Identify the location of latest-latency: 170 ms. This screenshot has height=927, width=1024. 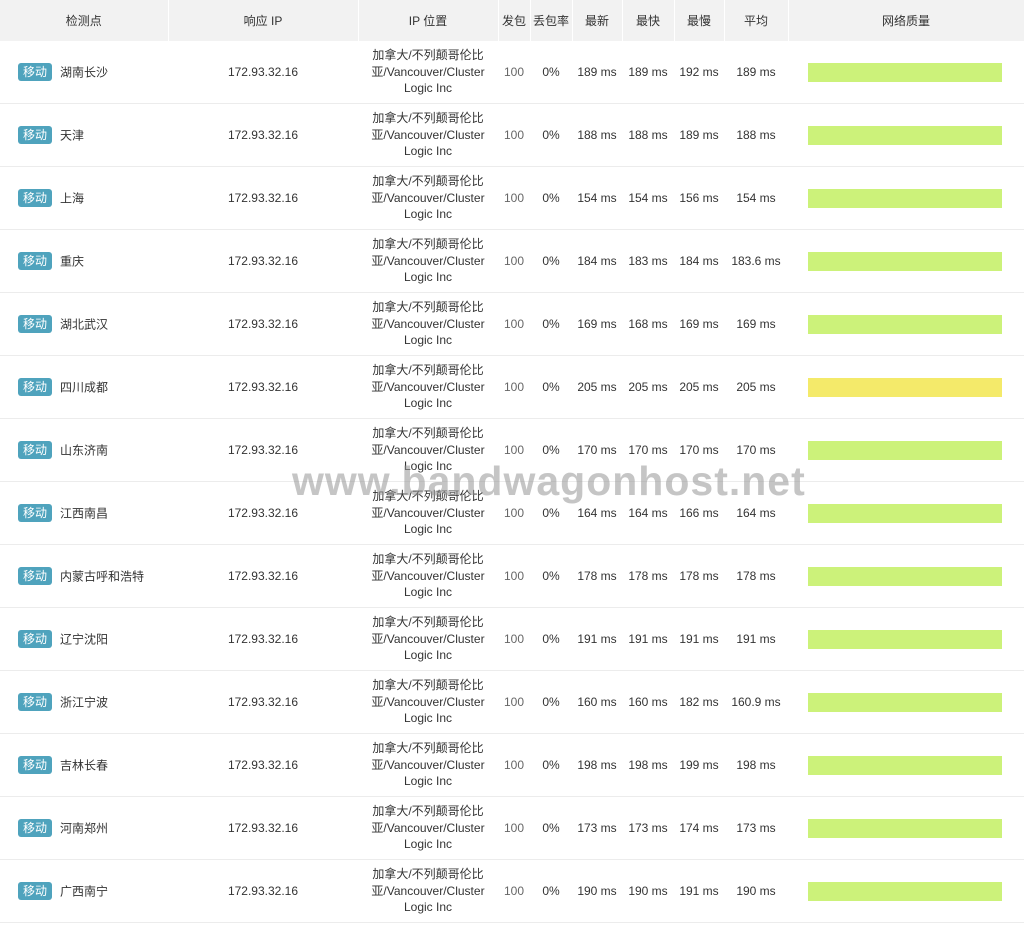
(597, 450).